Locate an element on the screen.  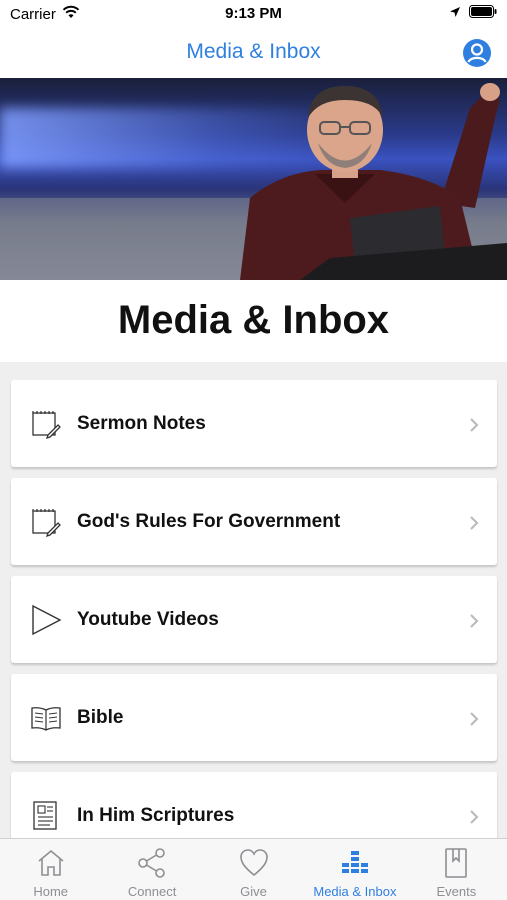
list-item-label: Bible is located at coordinates (100, 717).